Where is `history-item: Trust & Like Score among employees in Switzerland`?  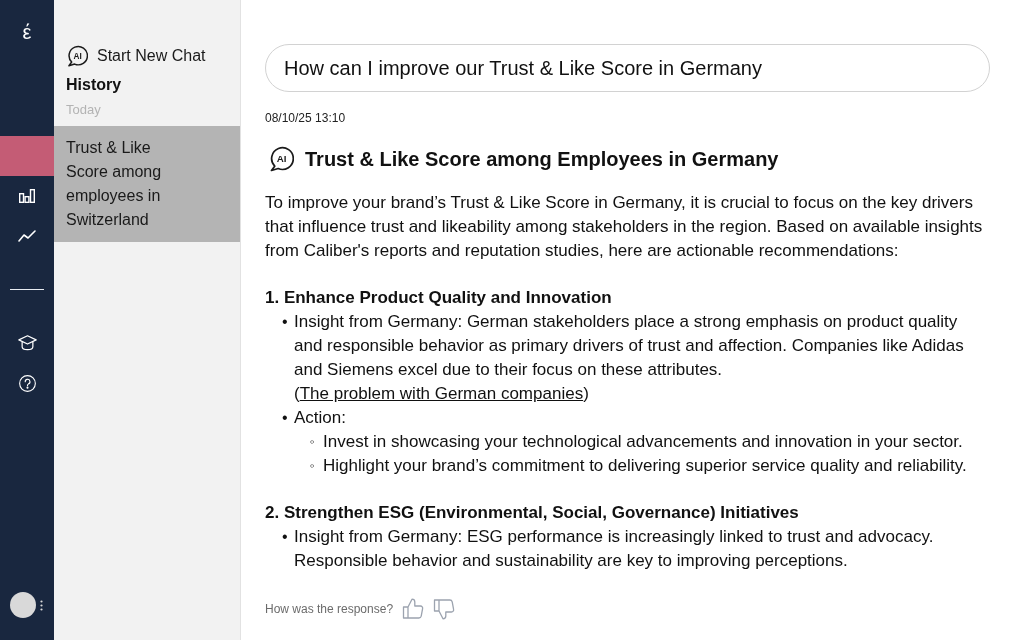
history-item: Trust & Like Score among employees in Switzerland is located at coordinates (147, 184).